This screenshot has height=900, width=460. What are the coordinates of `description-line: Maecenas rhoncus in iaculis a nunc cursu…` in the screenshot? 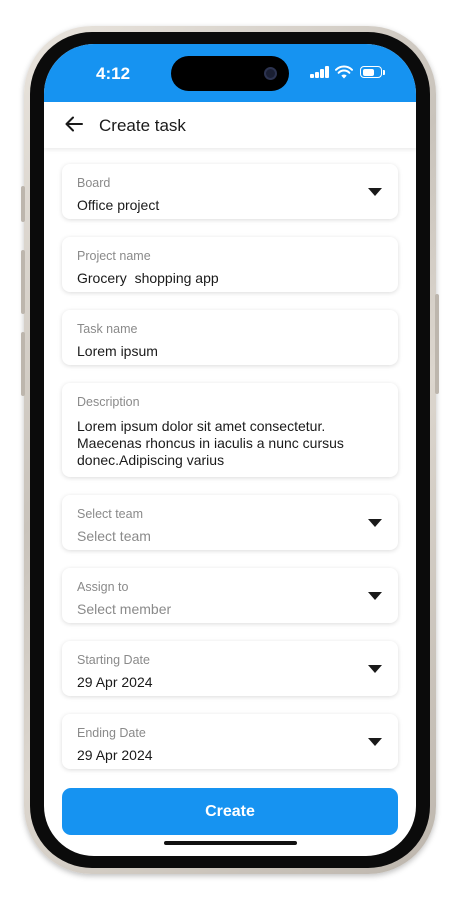 It's located at (210, 443).